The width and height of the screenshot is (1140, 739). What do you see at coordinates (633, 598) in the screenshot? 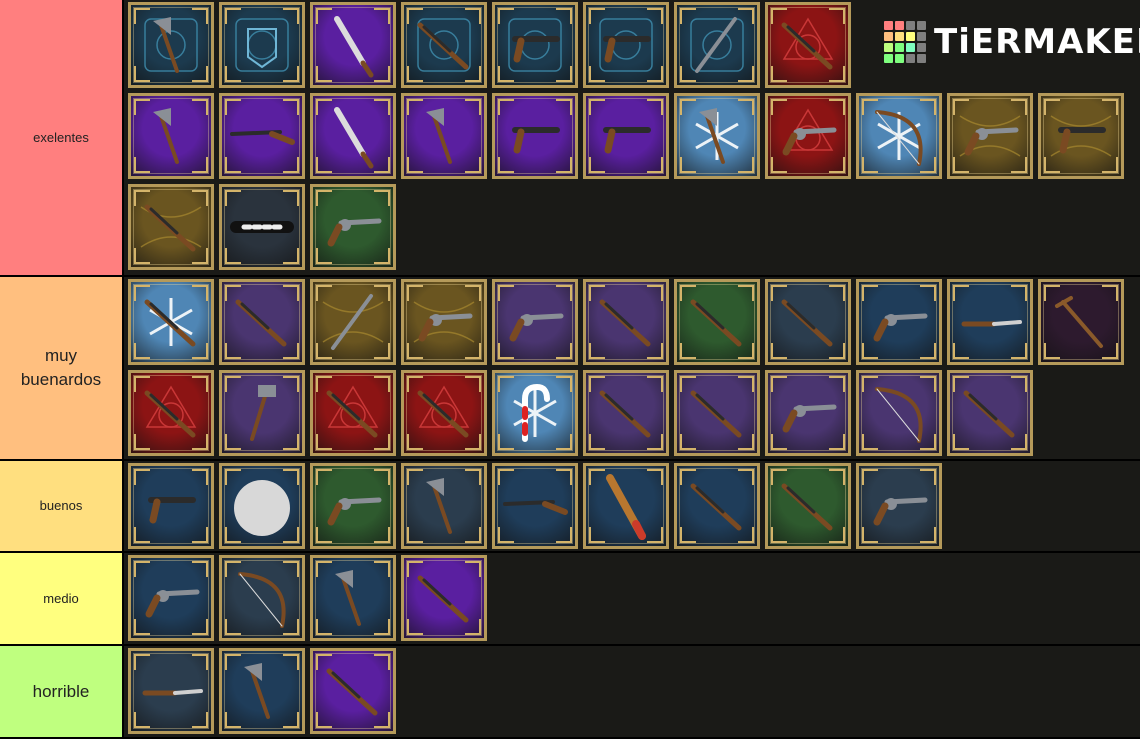
I see `tier-items` at bounding box center [633, 598].